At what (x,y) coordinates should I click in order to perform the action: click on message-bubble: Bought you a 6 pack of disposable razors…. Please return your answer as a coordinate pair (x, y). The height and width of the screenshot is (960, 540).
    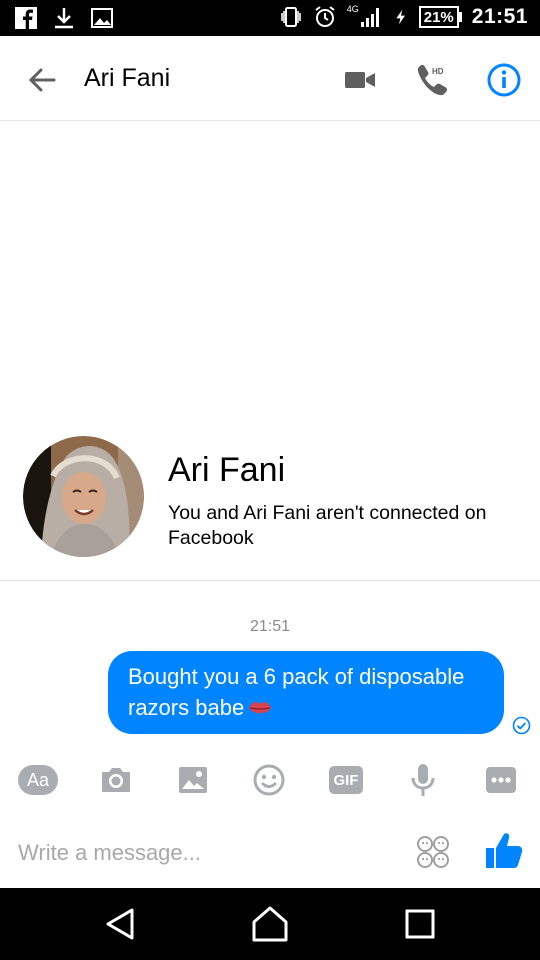
    Looking at the image, I should click on (306, 692).